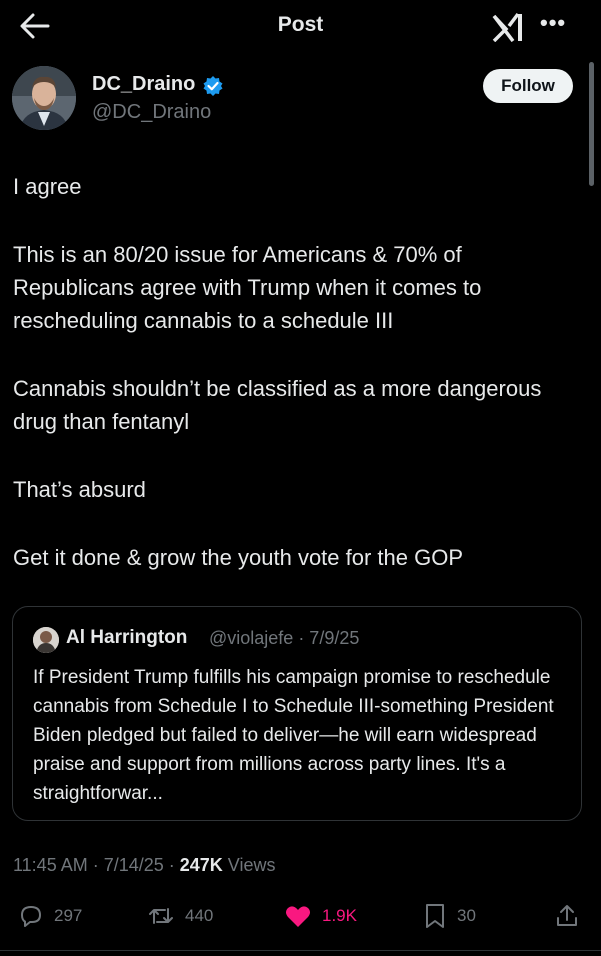 Image resolution: width=601 pixels, height=956 pixels. Describe the element at coordinates (44, 98) in the screenshot. I see `author-avatar` at that location.